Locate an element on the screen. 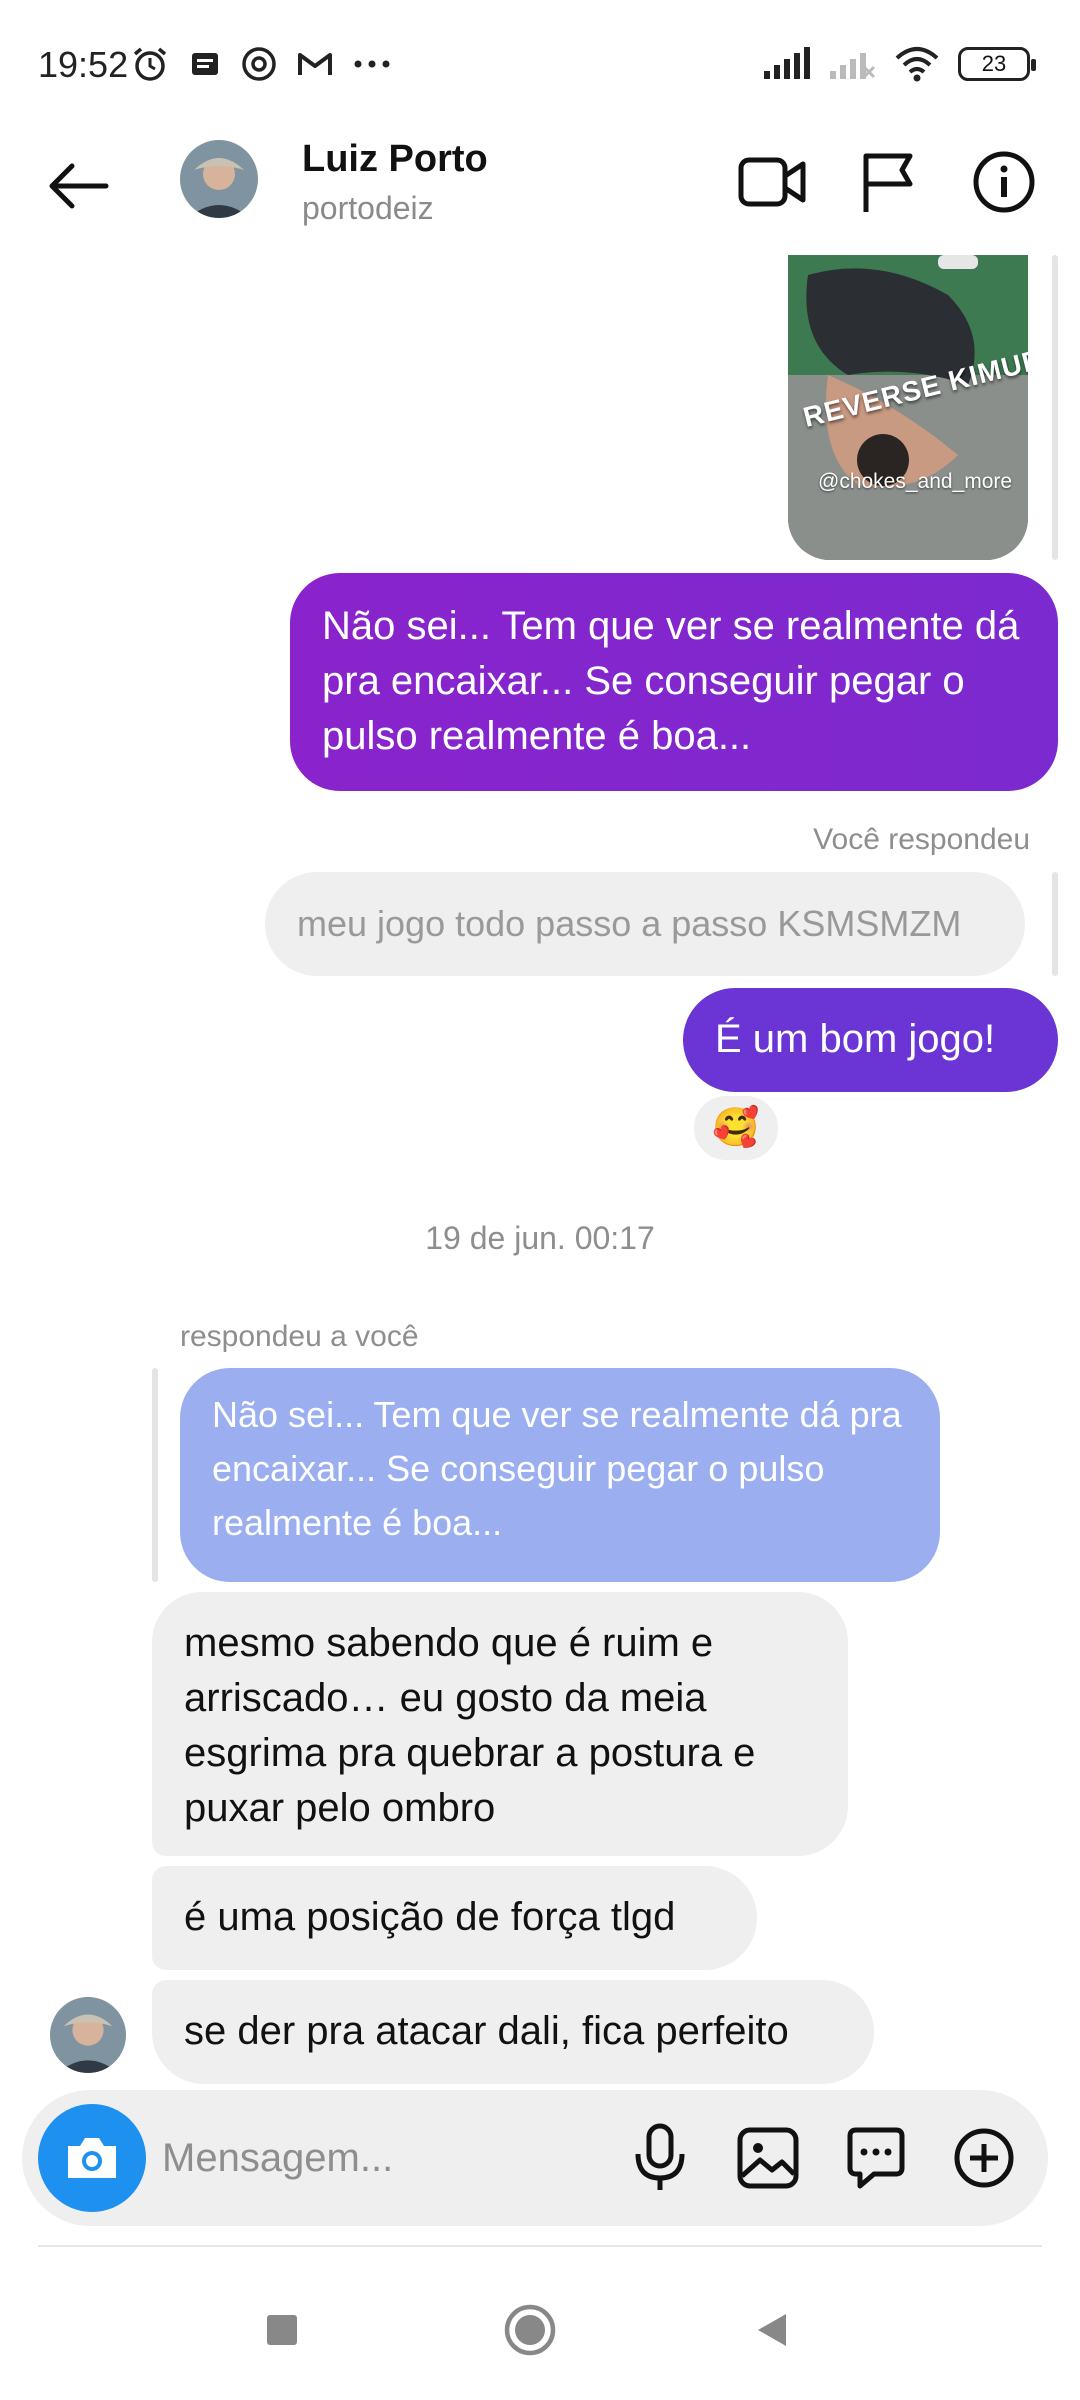 The image size is (1080, 2400). contact-avatar is located at coordinates (219, 179).